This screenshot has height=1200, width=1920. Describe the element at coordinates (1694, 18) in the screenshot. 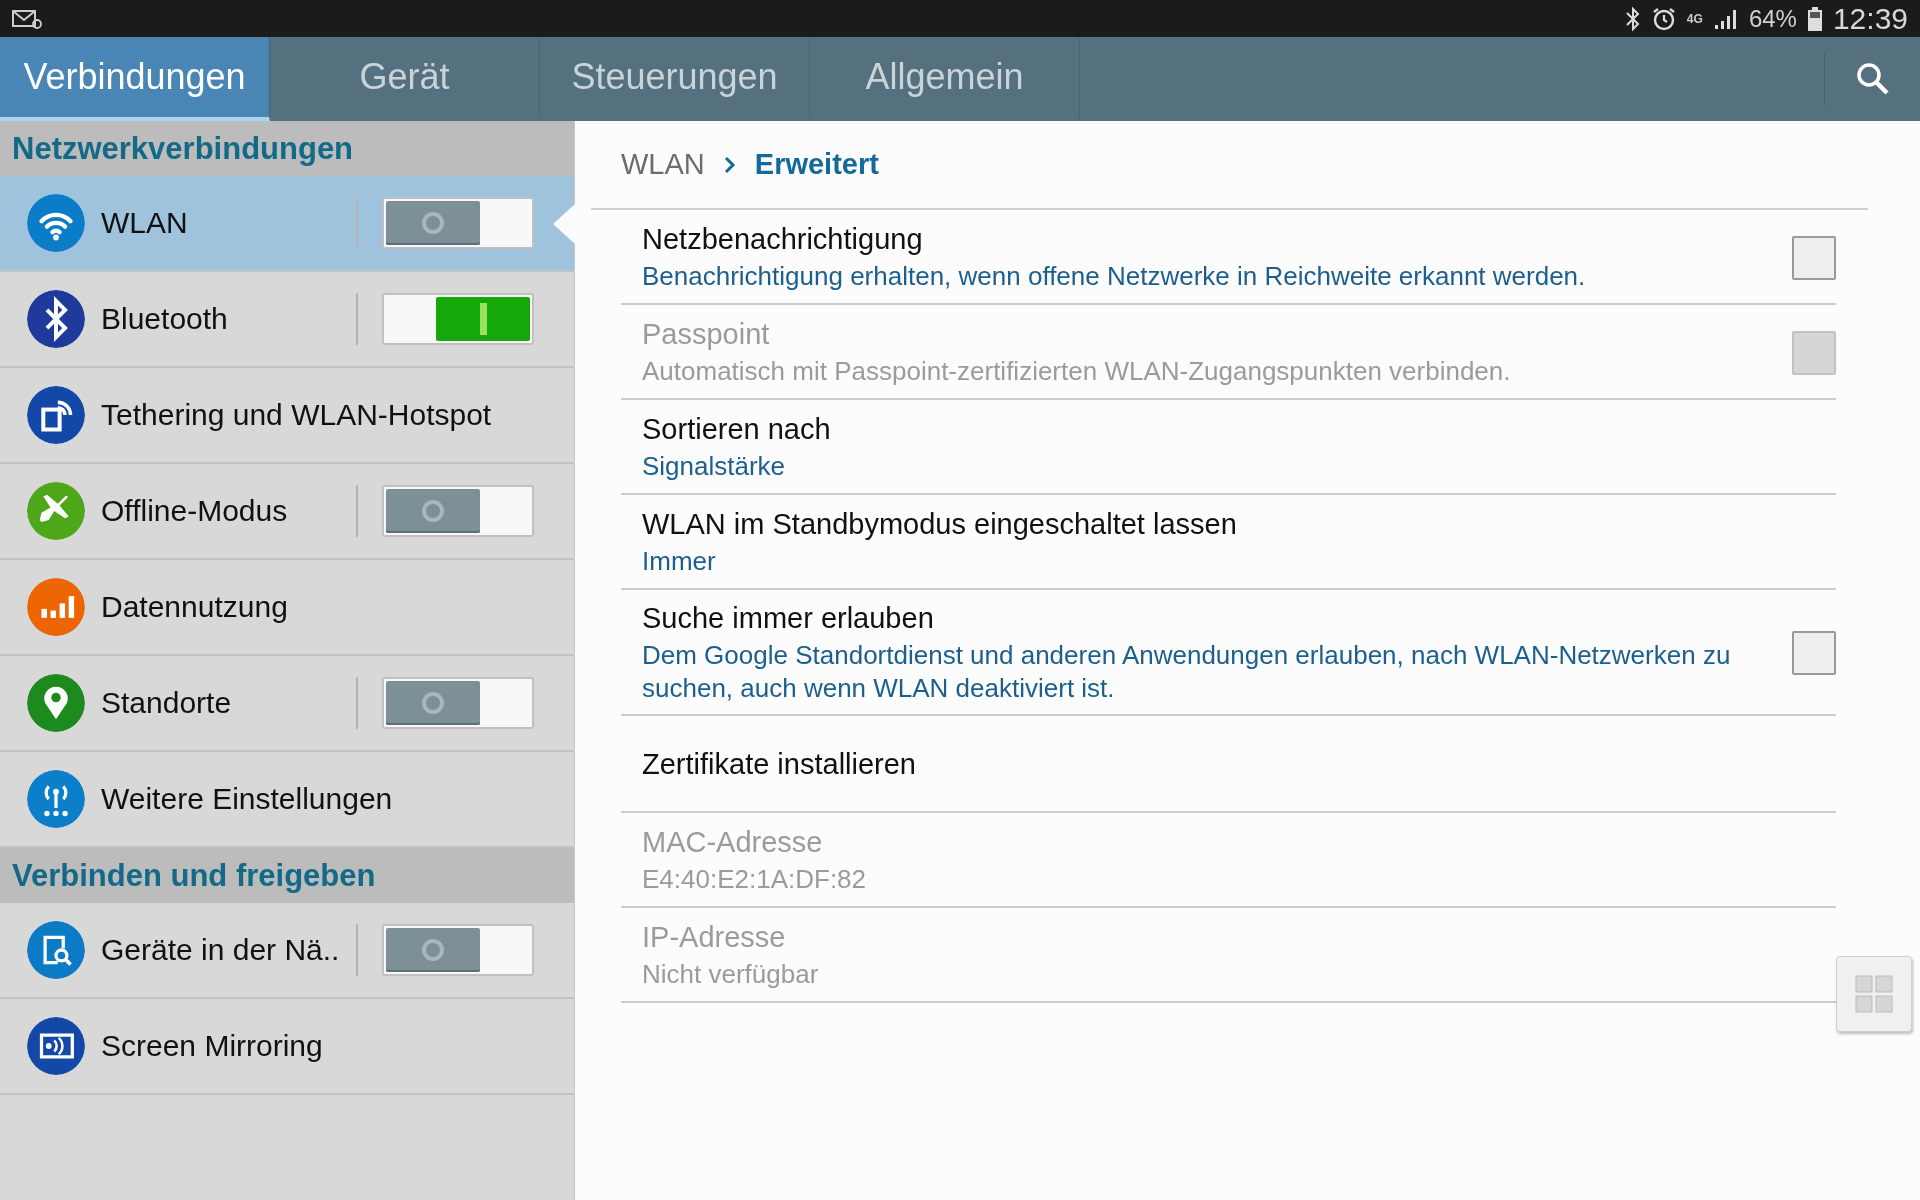

I see `network-type: 4G` at that location.